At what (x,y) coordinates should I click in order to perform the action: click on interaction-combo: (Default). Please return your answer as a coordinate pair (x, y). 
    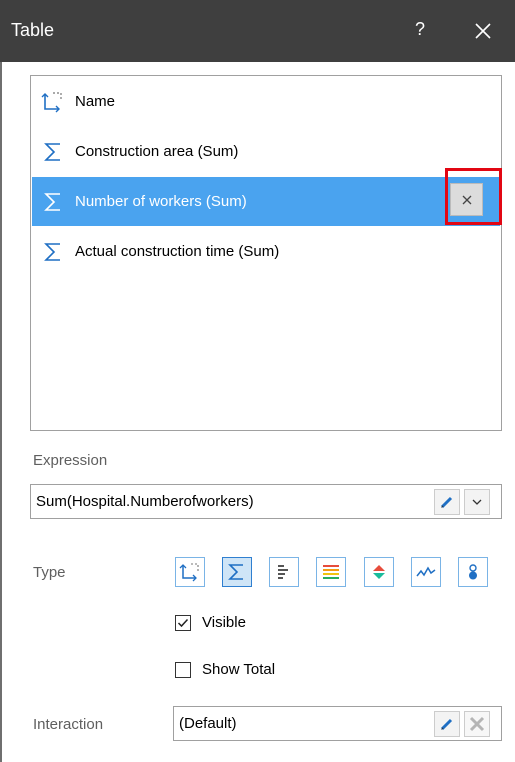
    Looking at the image, I should click on (337, 723).